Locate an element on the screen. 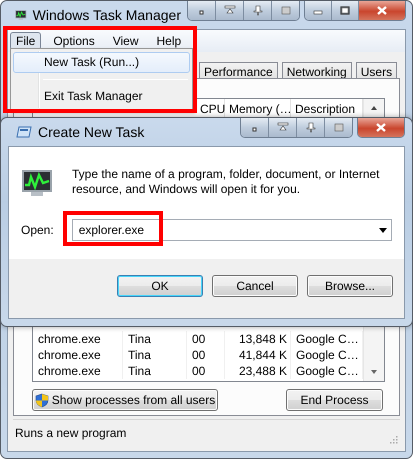 This screenshot has width=413, height=461. monitor-graph-icon is located at coordinates (37, 183).